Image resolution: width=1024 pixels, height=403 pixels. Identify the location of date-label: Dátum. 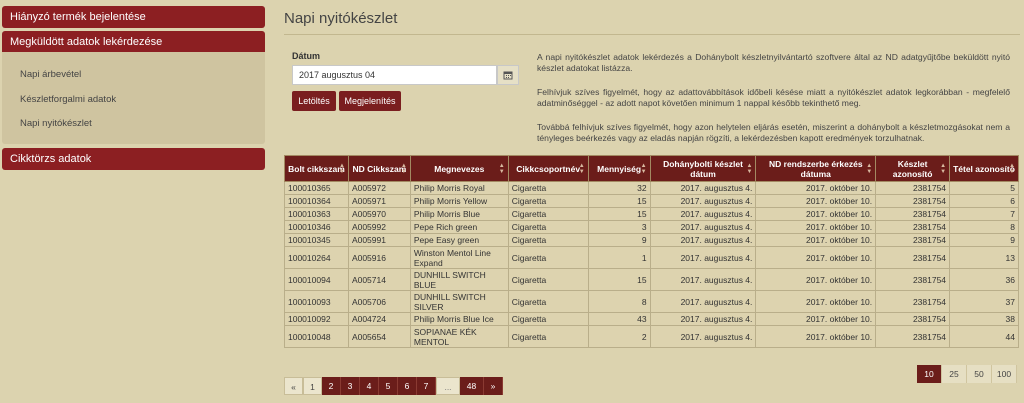
(306, 56).